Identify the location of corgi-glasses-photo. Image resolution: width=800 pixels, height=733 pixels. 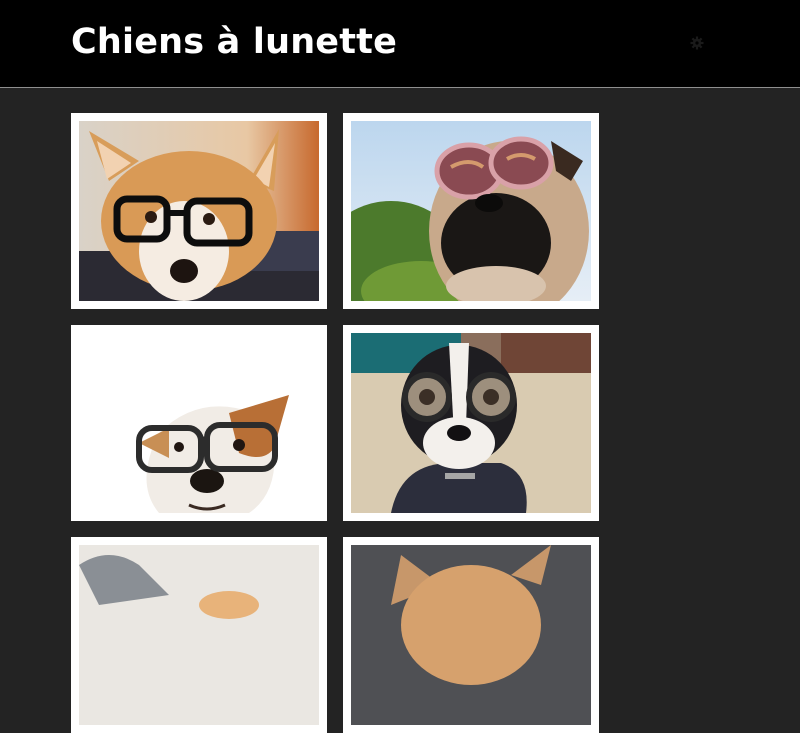
(199, 211).